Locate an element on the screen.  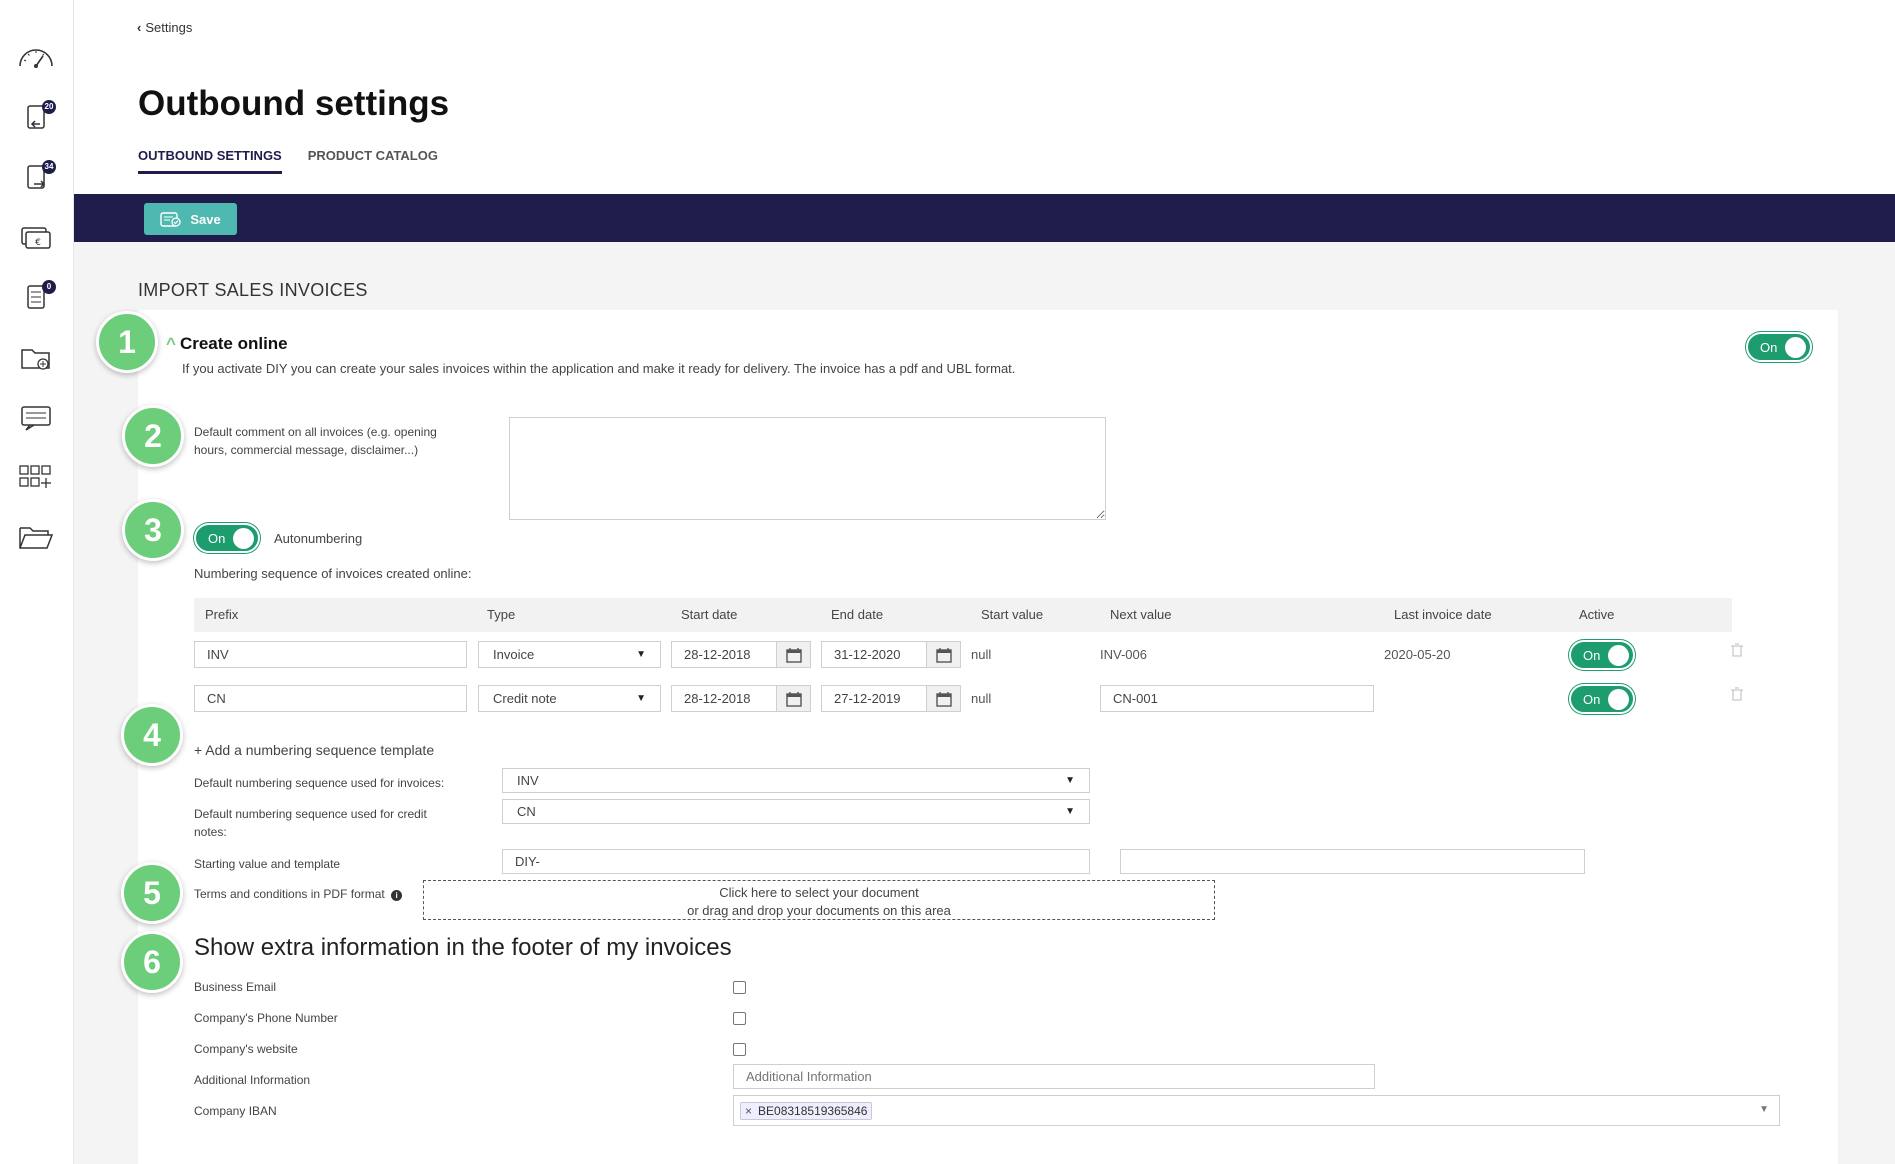
chevron-up-icon: ^ is located at coordinates (171, 343).